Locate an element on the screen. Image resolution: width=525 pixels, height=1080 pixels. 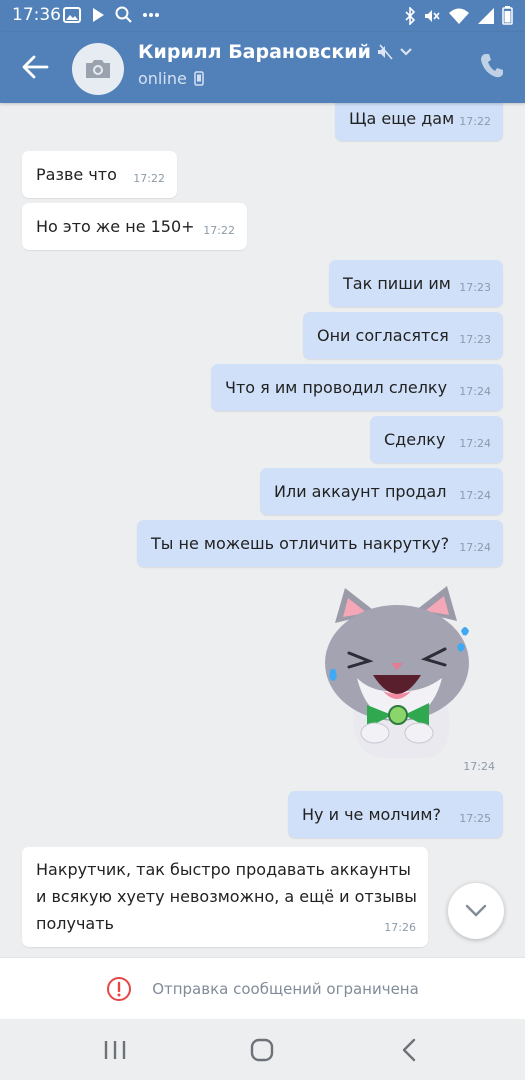
message-bubble-outgoing: Или аккаунт продал 17:24 is located at coordinates (381, 491).